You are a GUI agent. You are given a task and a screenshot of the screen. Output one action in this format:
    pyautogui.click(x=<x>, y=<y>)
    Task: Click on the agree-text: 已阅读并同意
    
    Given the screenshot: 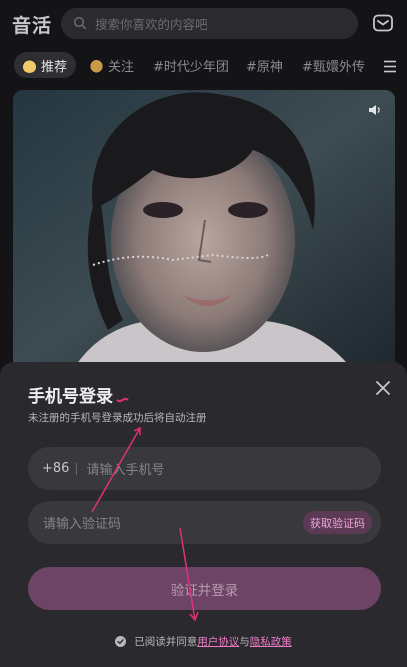 What is the action you would take?
    pyautogui.click(x=166, y=642)
    